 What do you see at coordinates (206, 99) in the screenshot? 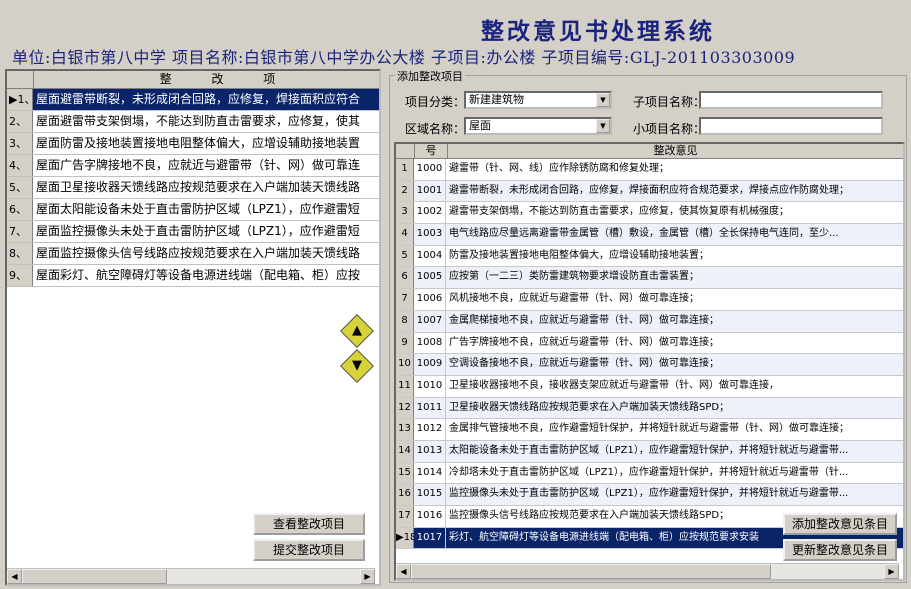
I see `item-text: 屋面避雷带断裂，未形成闭合回路，应修复，焊接面积应符合` at bounding box center [206, 99].